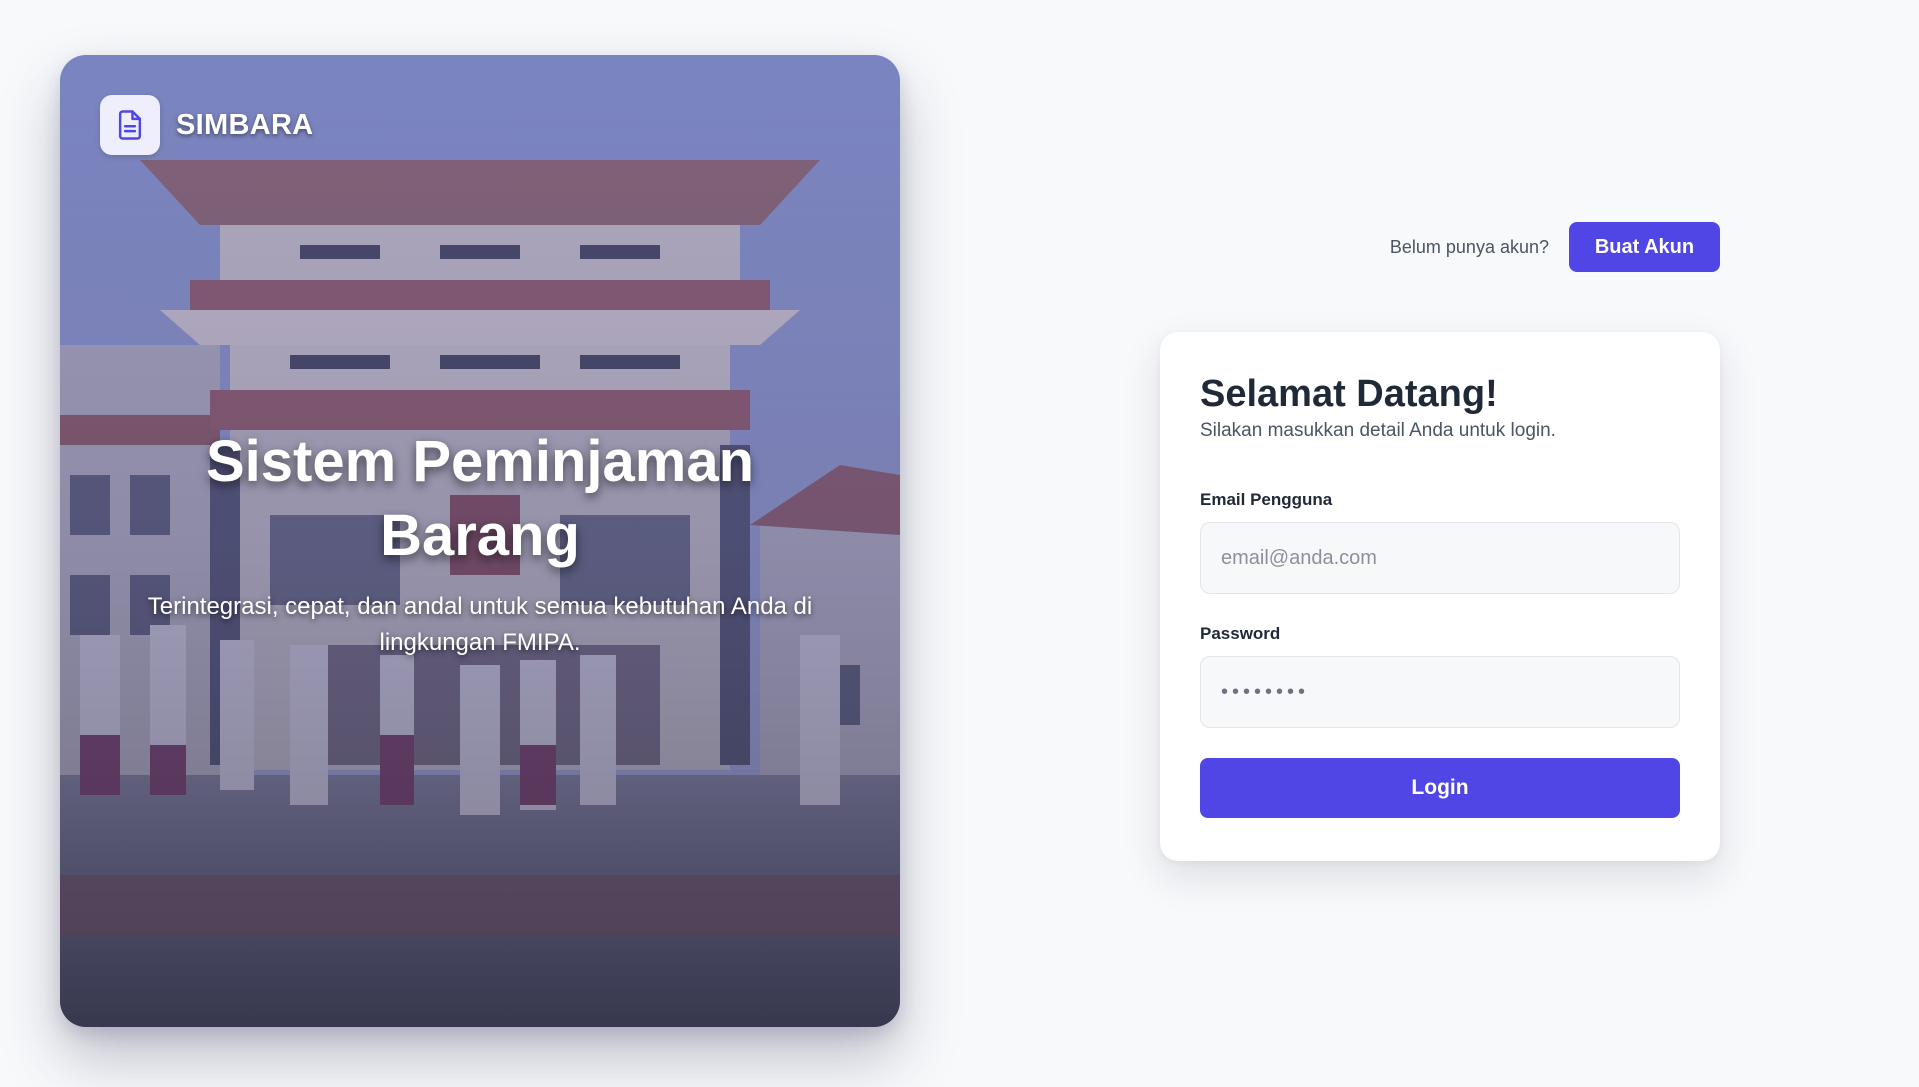 Image resolution: width=1919 pixels, height=1087 pixels. I want to click on create-account-button: Buat Akun, so click(1644, 247).